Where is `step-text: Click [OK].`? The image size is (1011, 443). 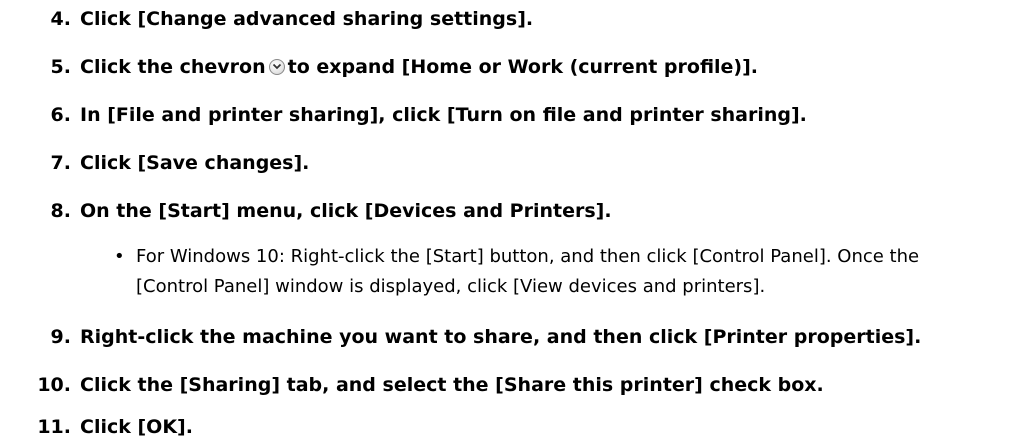
step-text: Click [OK]. is located at coordinates (136, 427).